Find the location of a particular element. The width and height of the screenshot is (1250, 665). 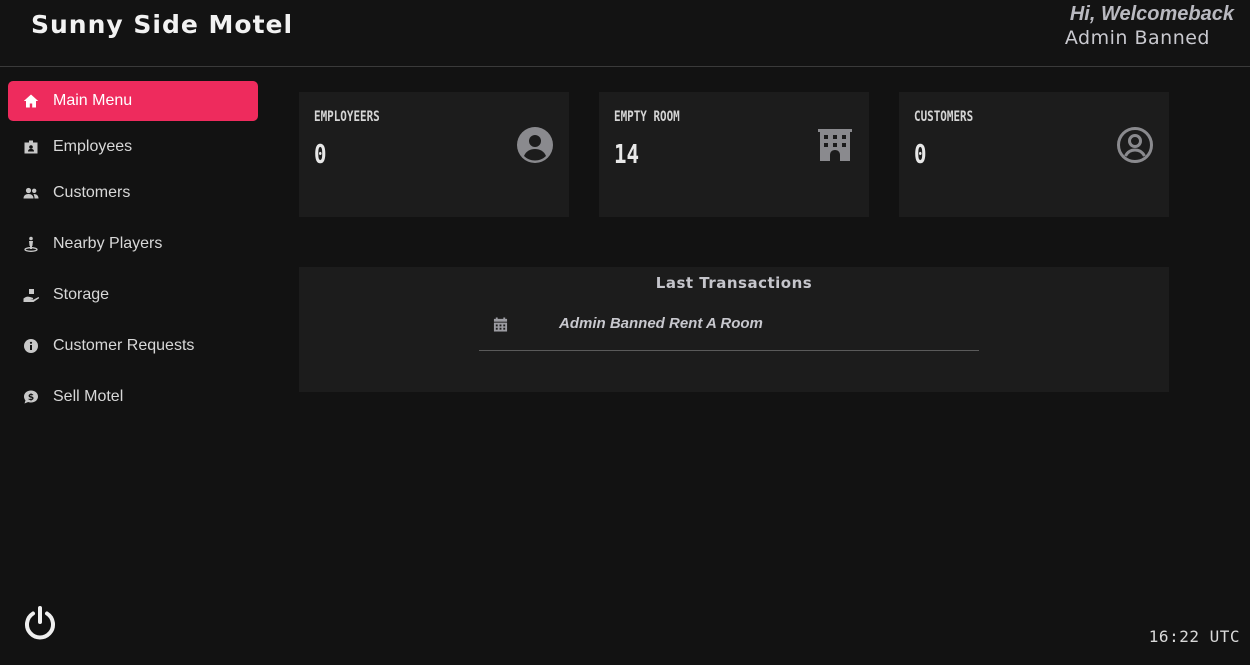

sidebar-item-label: Employees is located at coordinates (93, 146).